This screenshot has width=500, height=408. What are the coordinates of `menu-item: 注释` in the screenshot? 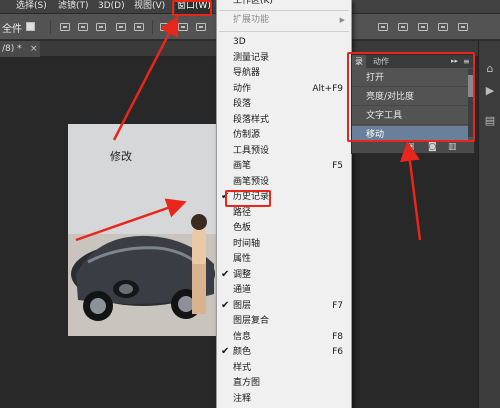 It's located at (284, 399).